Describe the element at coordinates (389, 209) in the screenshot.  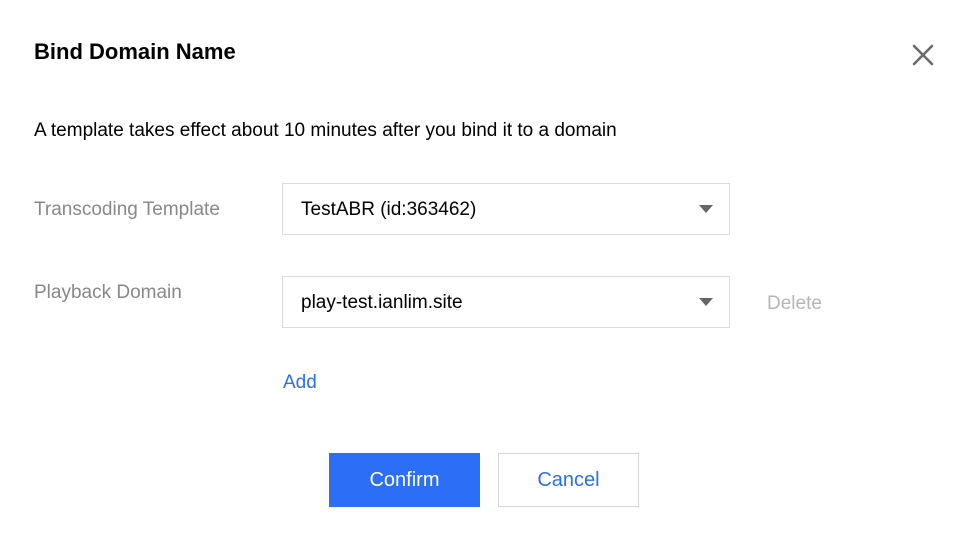
I see `transcoding-template-value: TestABR (id:363462)` at that location.